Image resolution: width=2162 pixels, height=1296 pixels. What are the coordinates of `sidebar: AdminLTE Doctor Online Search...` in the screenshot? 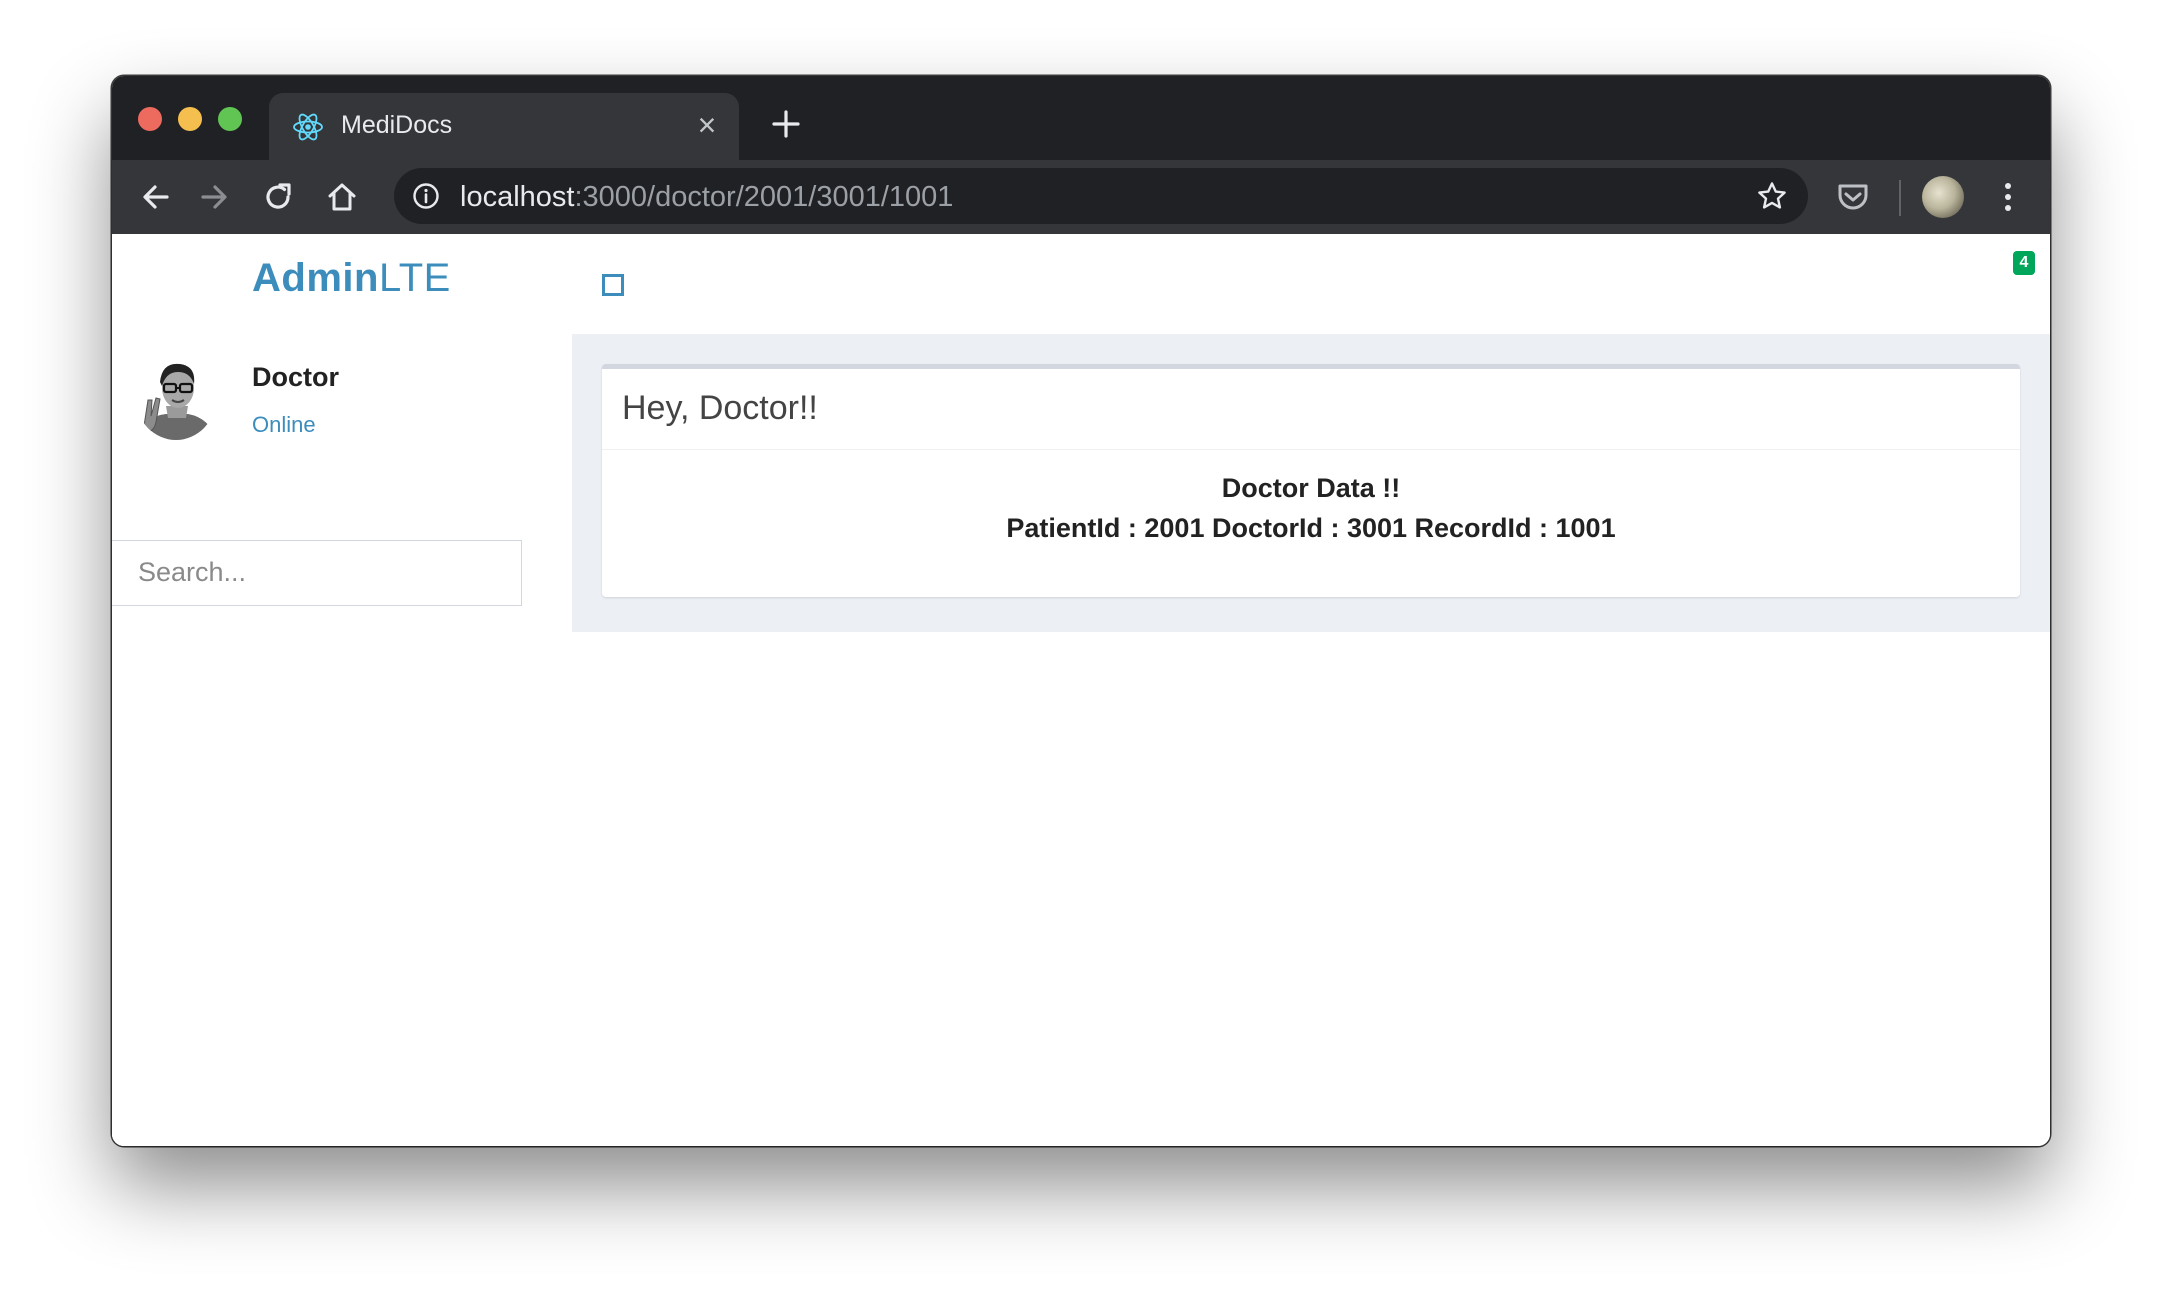 It's located at (342, 690).